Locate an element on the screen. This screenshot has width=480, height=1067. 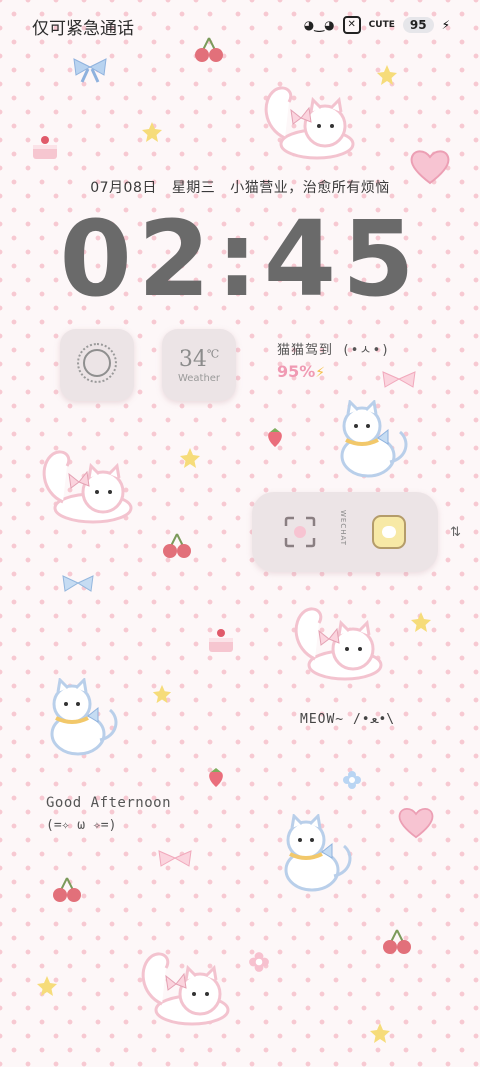
face-icon: ◕‿◕ is located at coordinates (319, 25).